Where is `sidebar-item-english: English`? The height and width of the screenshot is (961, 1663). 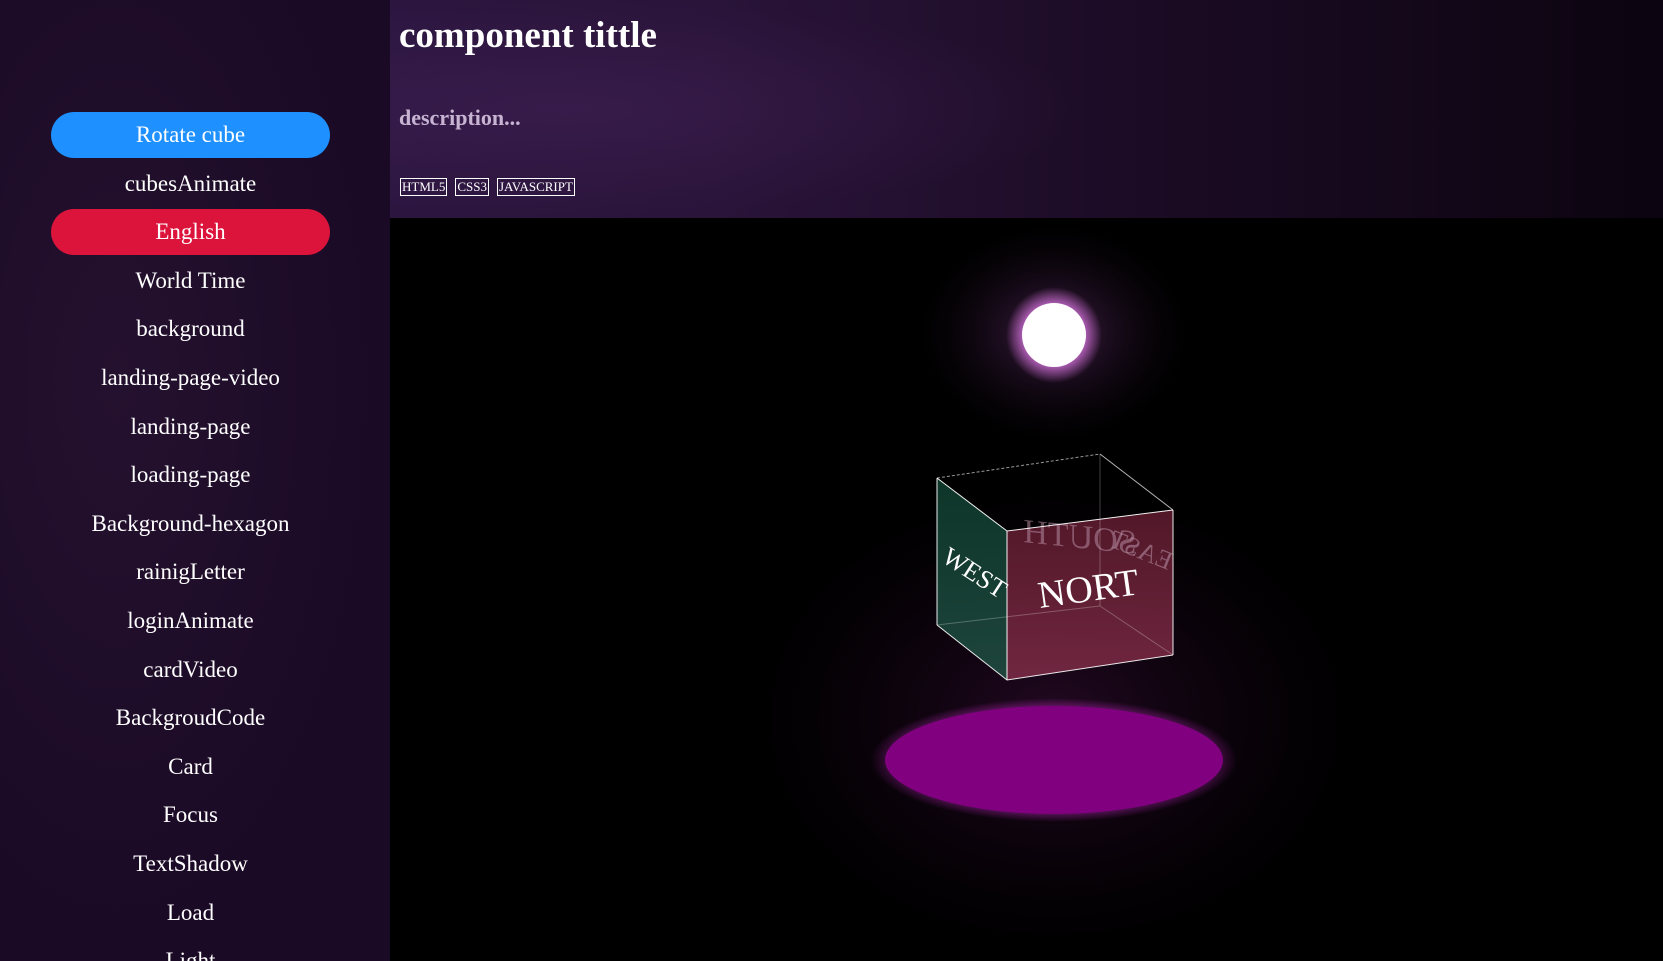 sidebar-item-english: English is located at coordinates (190, 232).